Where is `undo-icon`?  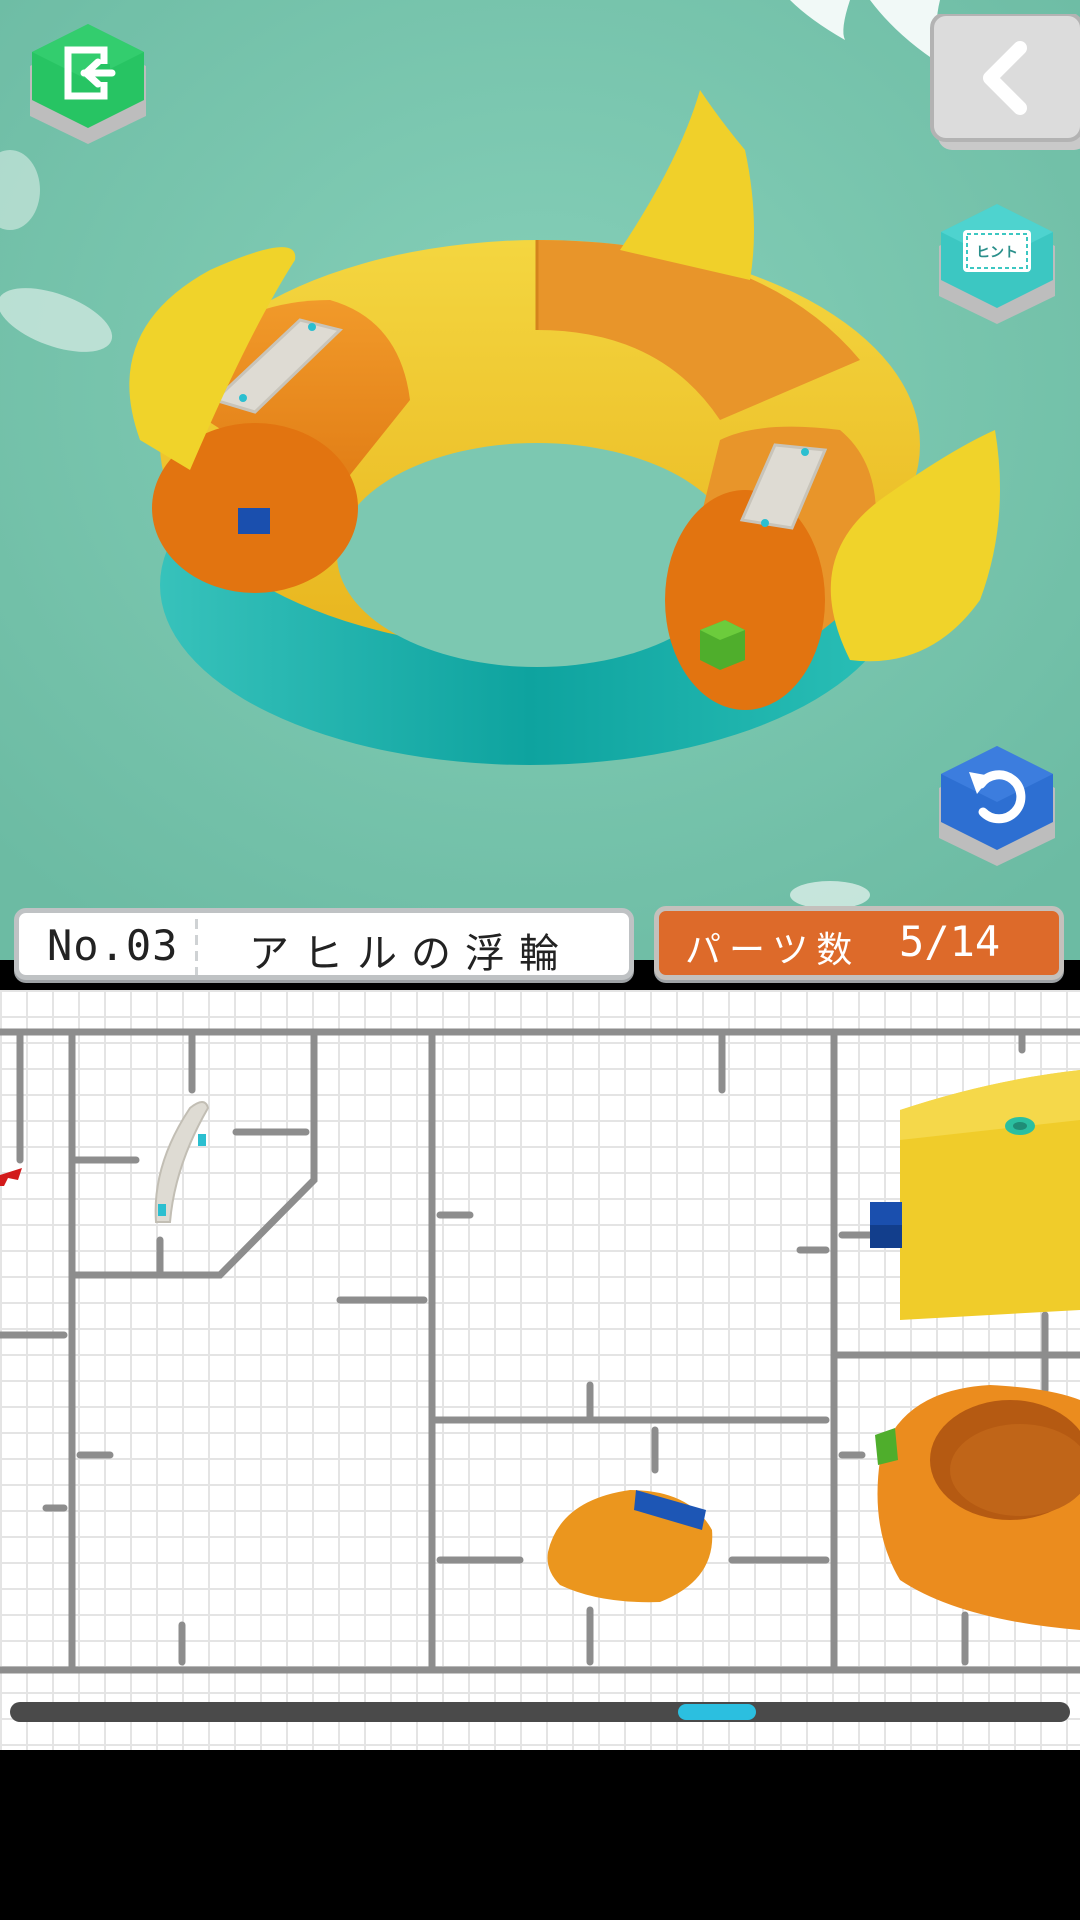
undo-icon is located at coordinates (997, 806).